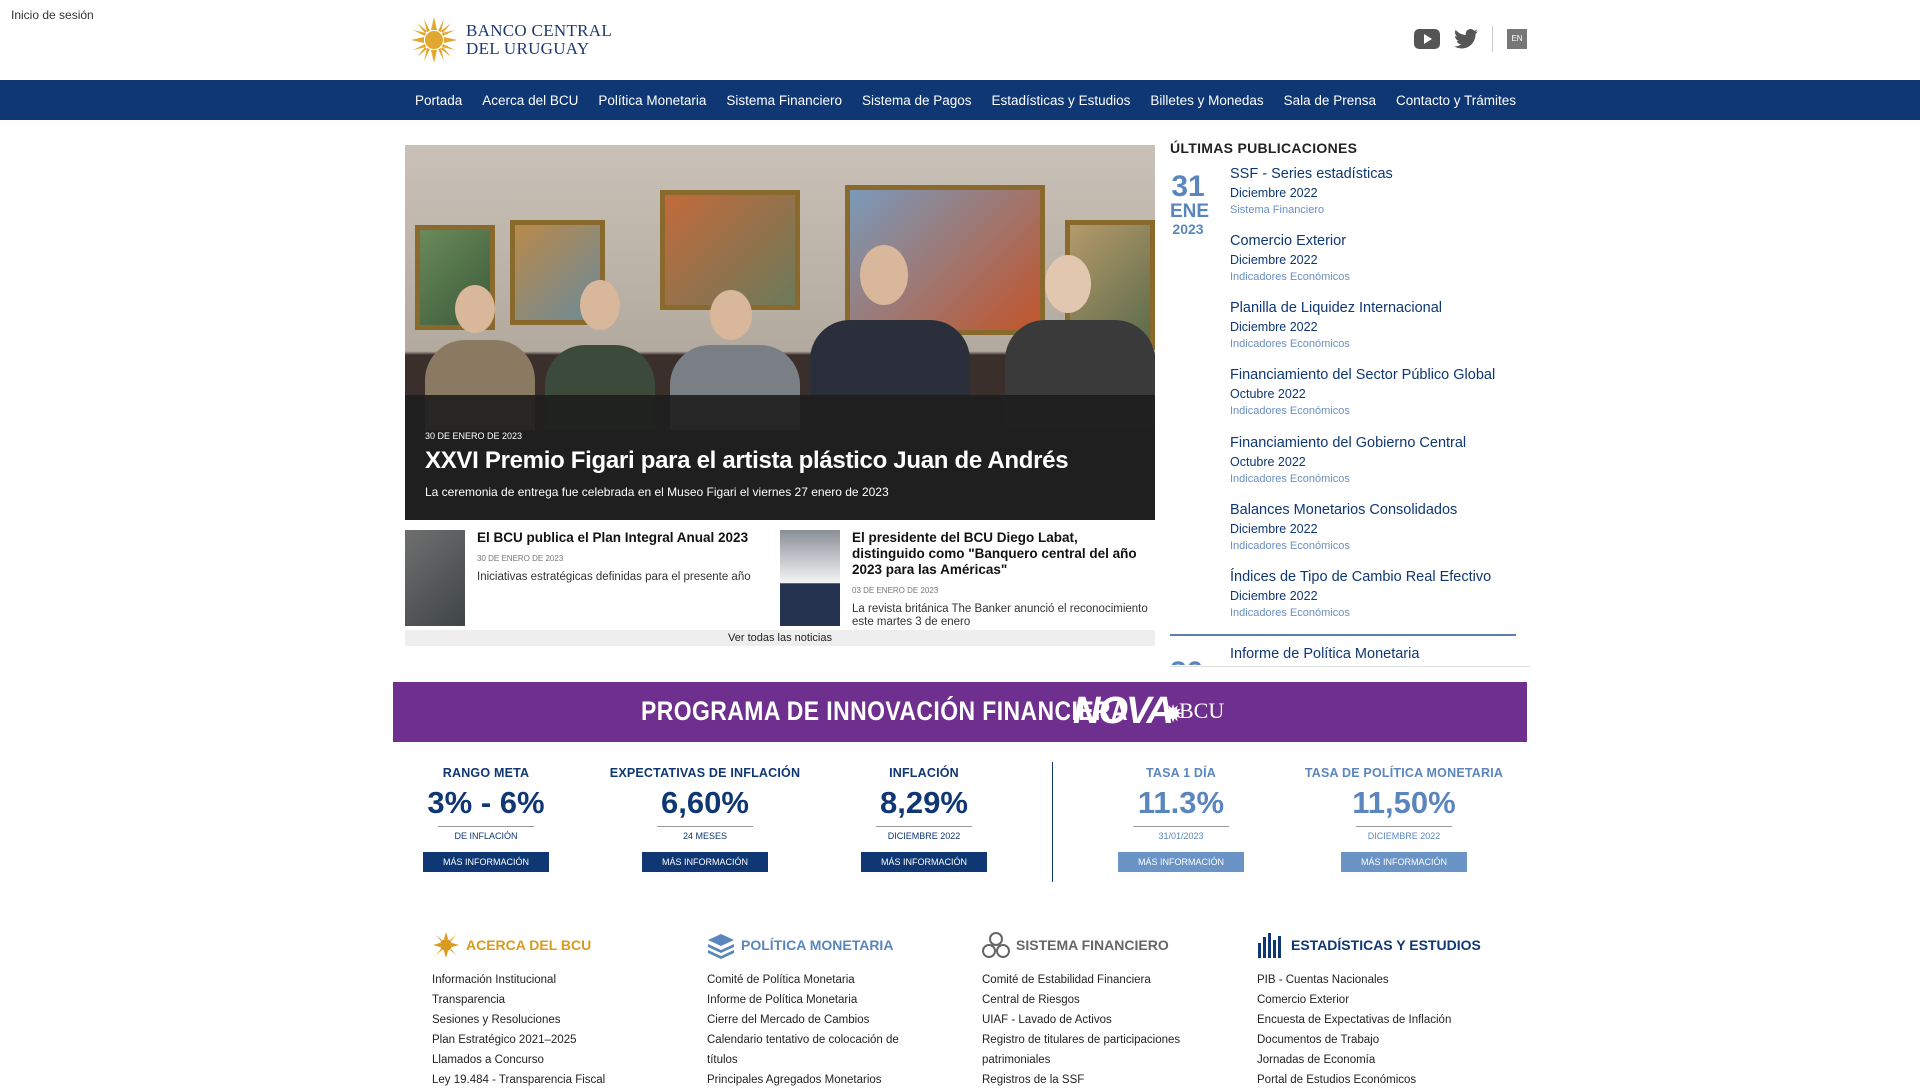 The width and height of the screenshot is (1920, 1090). I want to click on publication-title: SSF - Series estadísticas, so click(1380, 174).